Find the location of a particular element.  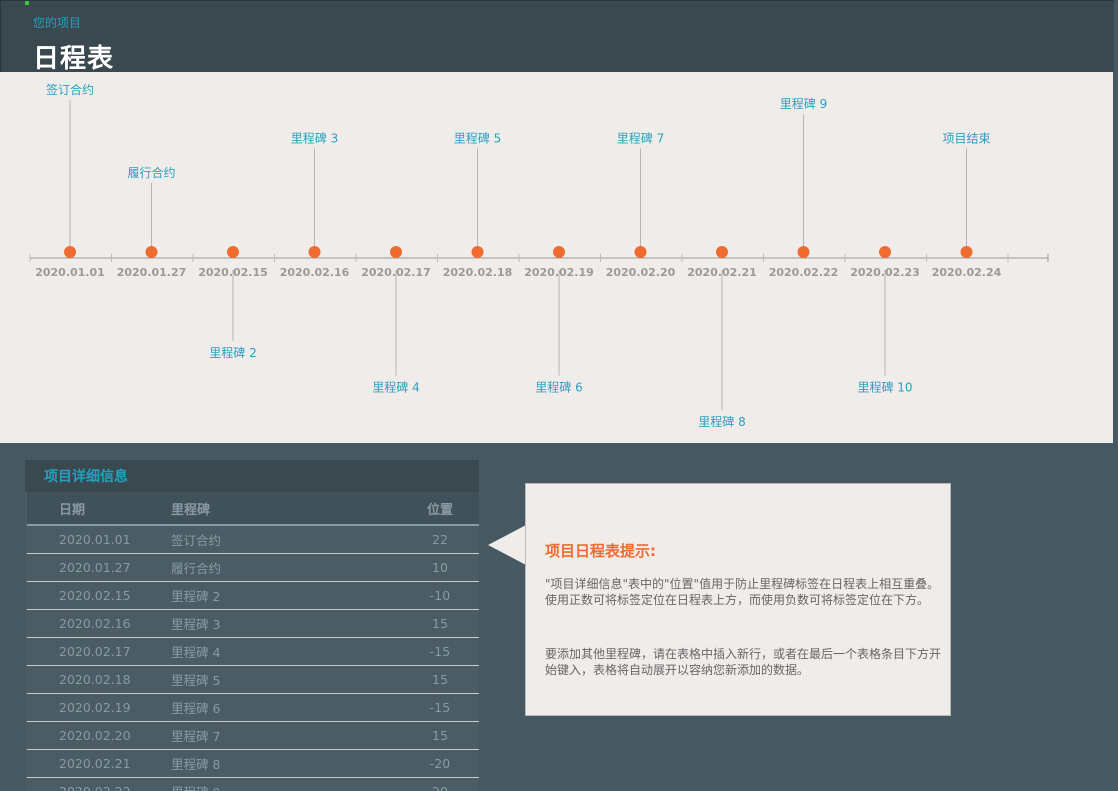

details-title: 项目详细信息 is located at coordinates (252, 476).